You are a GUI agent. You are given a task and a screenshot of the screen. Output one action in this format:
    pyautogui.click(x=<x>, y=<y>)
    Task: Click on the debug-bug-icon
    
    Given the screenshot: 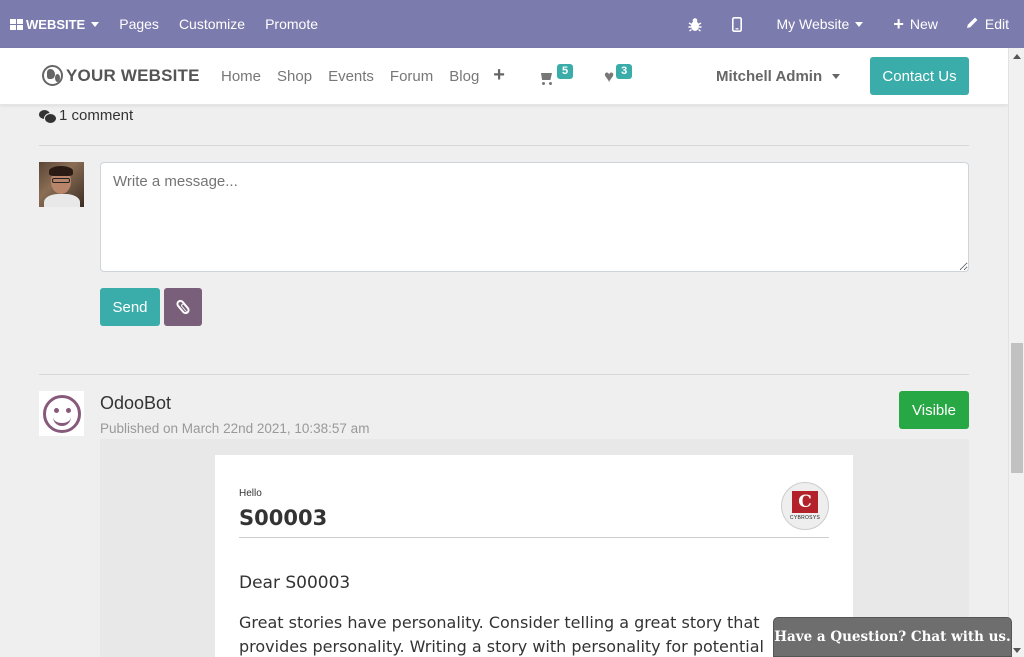 What is the action you would take?
    pyautogui.click(x=695, y=24)
    